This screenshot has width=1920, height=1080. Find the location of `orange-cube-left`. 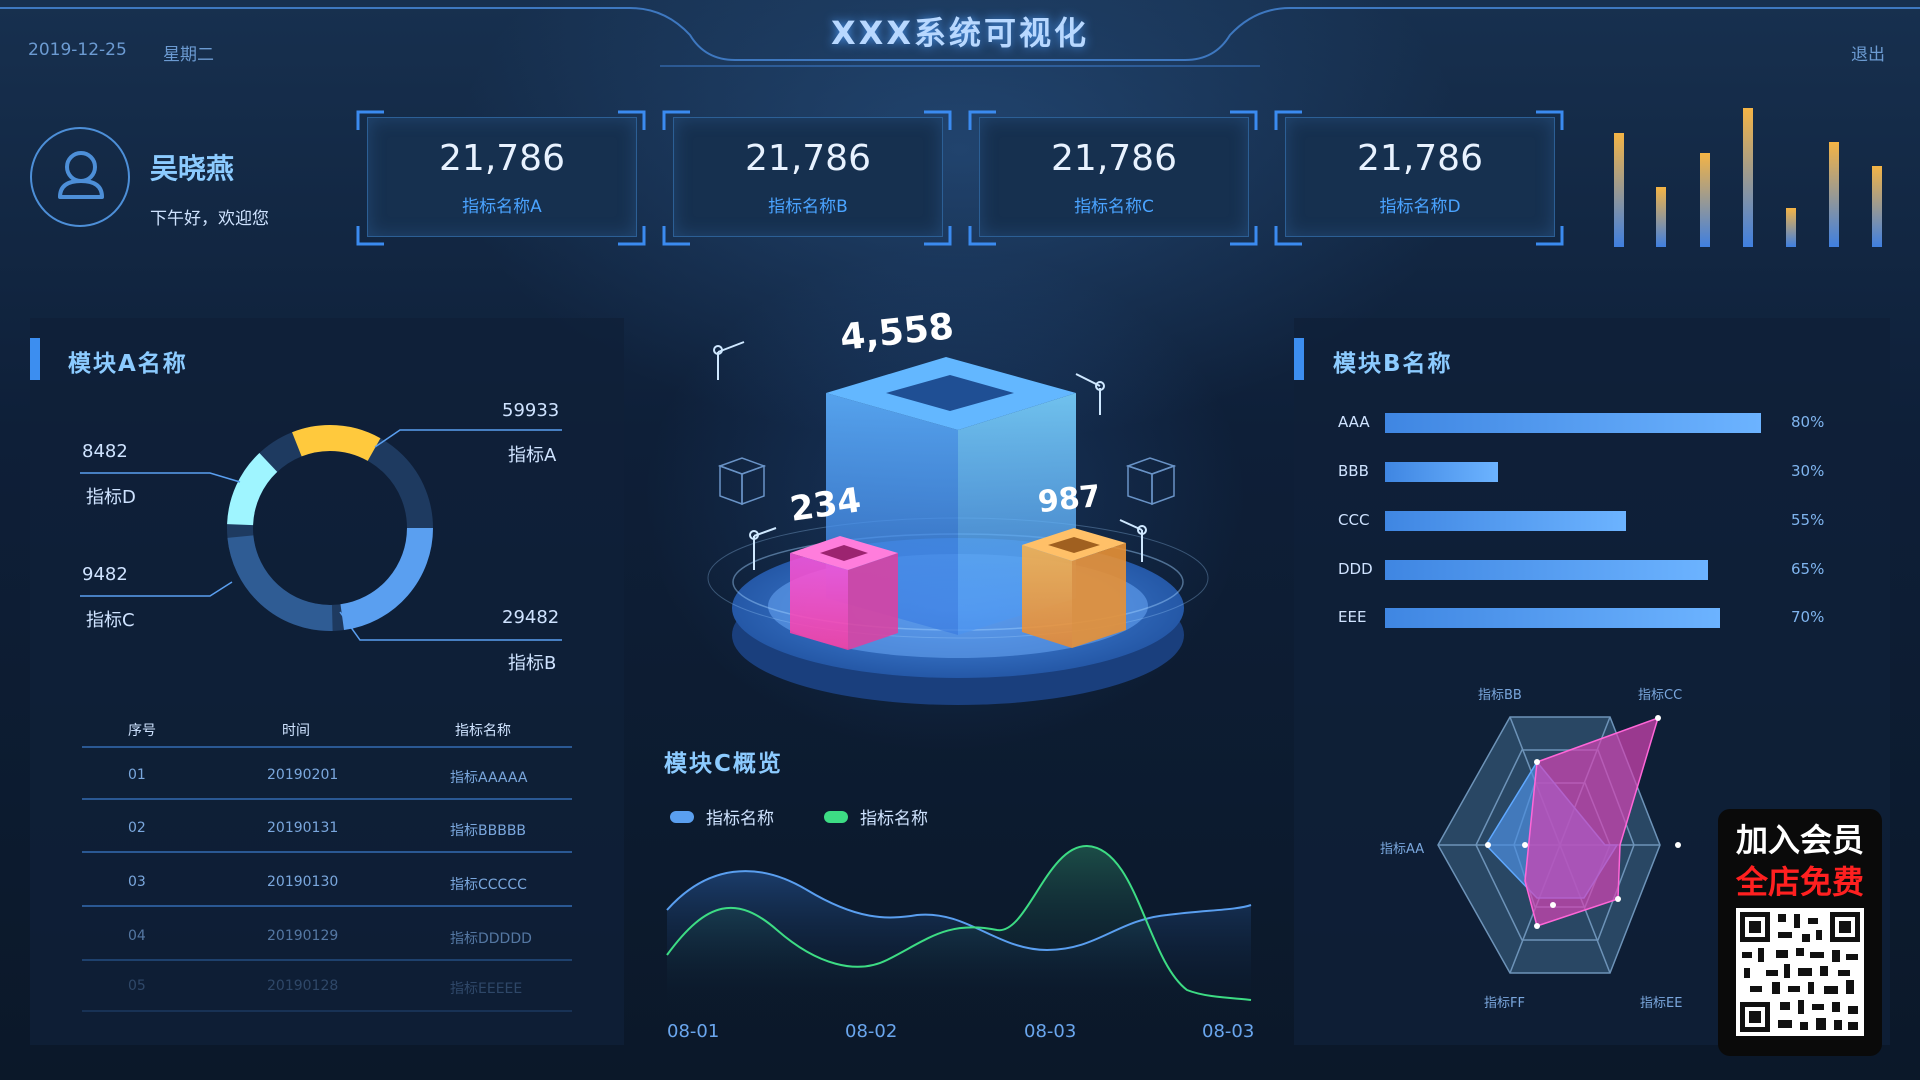

orange-cube-left is located at coordinates (1047, 596).